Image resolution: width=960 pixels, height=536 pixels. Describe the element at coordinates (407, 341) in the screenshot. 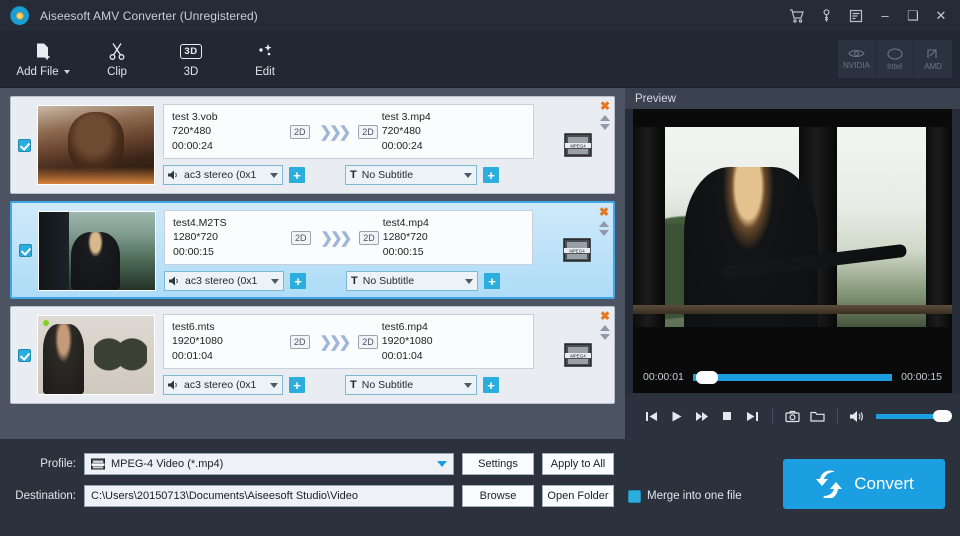

I see `output-resolution: 1920*1080` at that location.